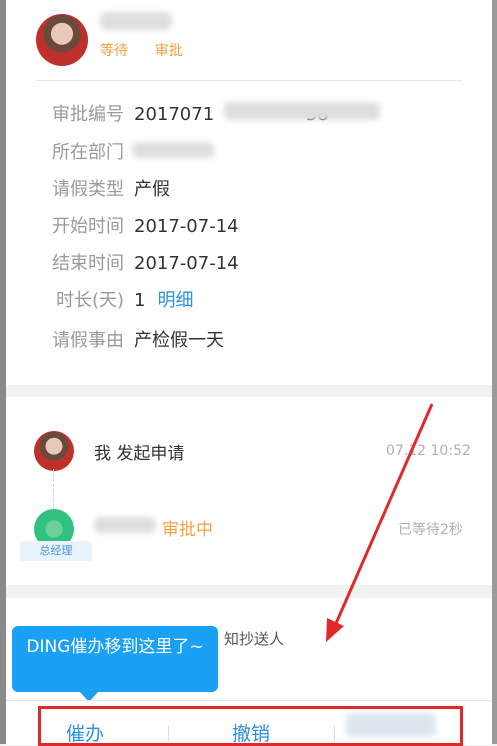 This screenshot has width=497, height=746. Describe the element at coordinates (428, 451) in the screenshot. I see `flow-step-time: 07.12 10:52` at that location.